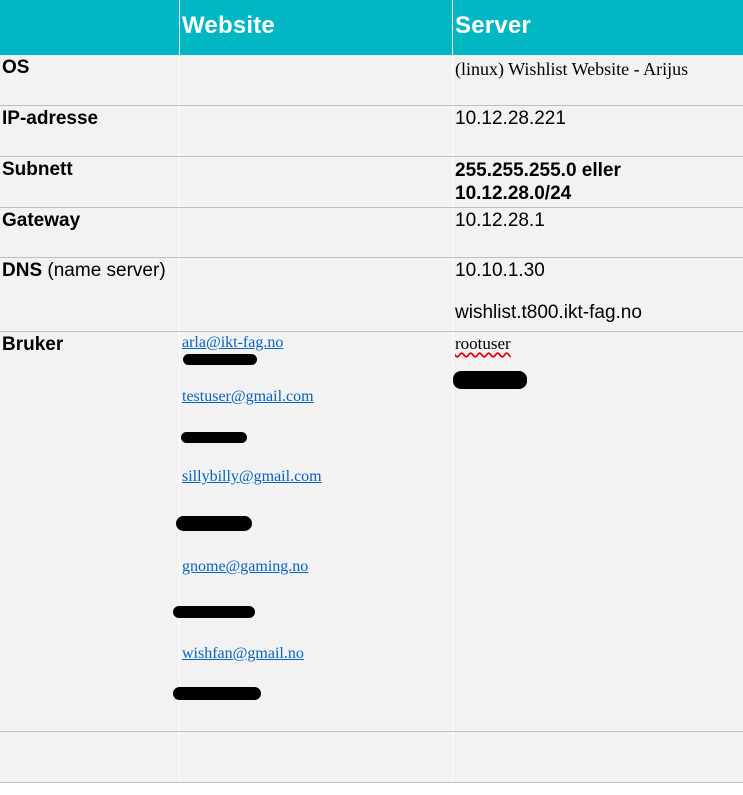 This screenshot has height=795, width=743. I want to click on dns-label-normal: (name server), so click(106, 270).